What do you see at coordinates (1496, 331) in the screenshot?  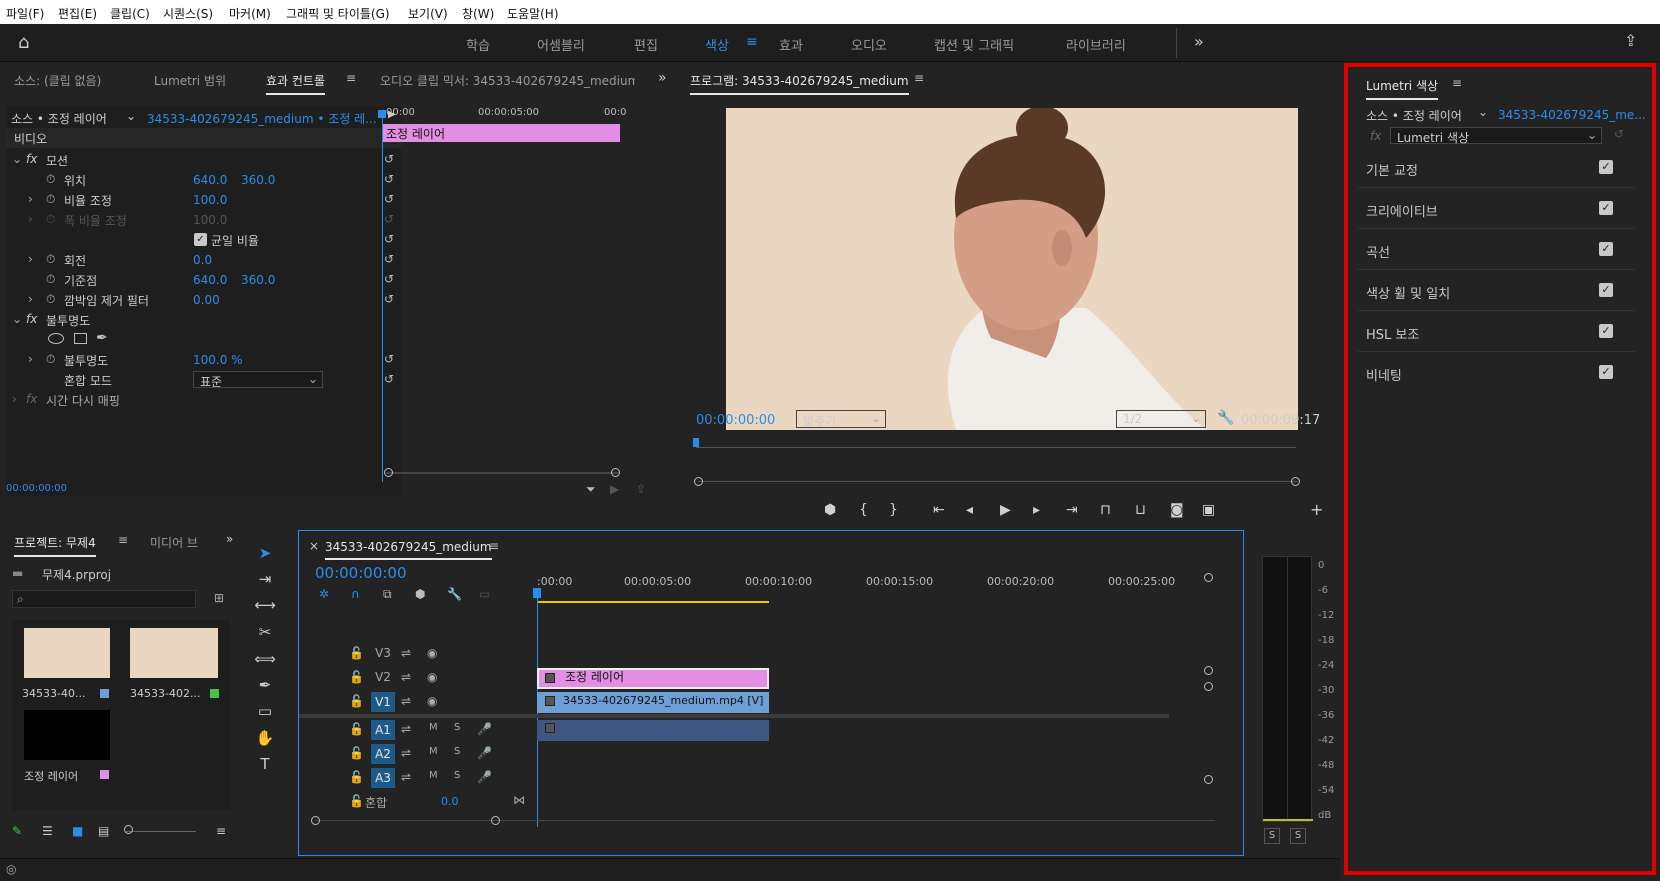 I see `section-hsl-secondary: HSL 보조 ✓` at bounding box center [1496, 331].